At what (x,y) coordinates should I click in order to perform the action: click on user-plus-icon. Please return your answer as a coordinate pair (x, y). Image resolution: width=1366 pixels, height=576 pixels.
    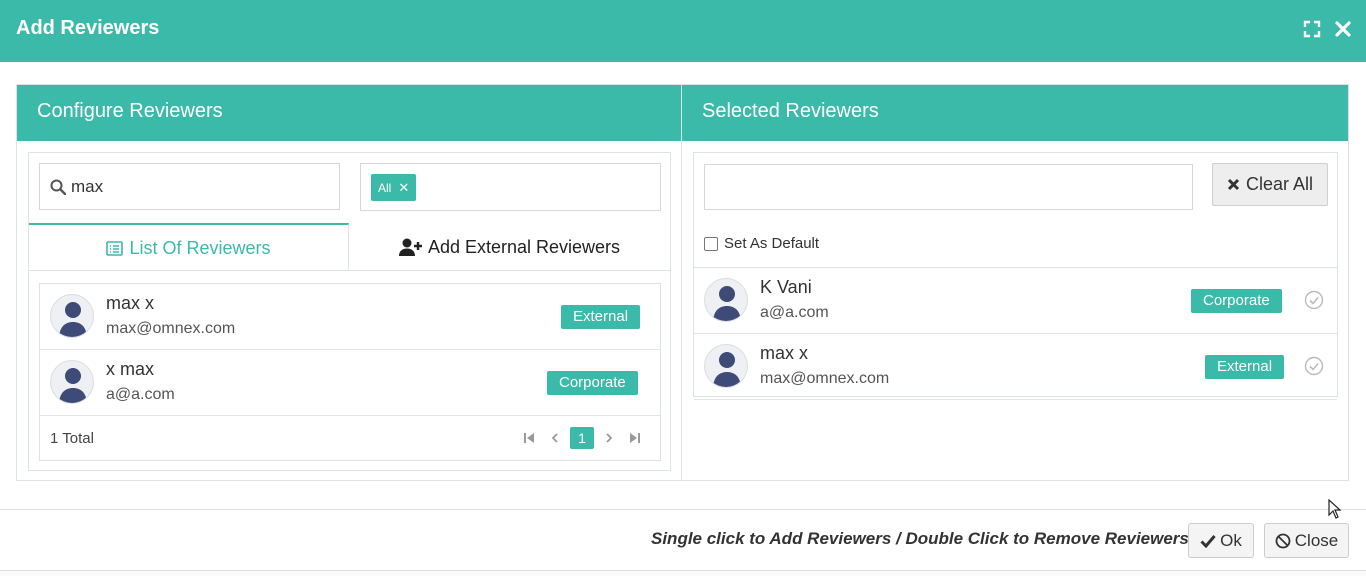
    Looking at the image, I should click on (410, 247).